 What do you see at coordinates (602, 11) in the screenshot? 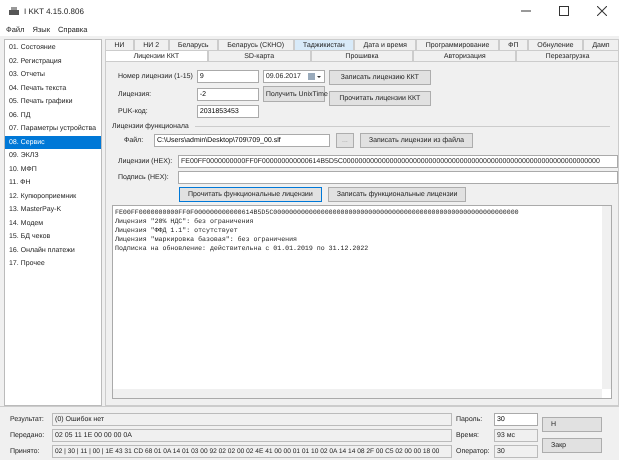
I see `close-icon` at bounding box center [602, 11].